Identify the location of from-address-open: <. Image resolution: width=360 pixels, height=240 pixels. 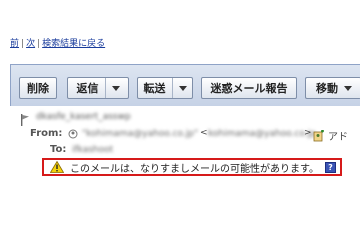
(204, 133).